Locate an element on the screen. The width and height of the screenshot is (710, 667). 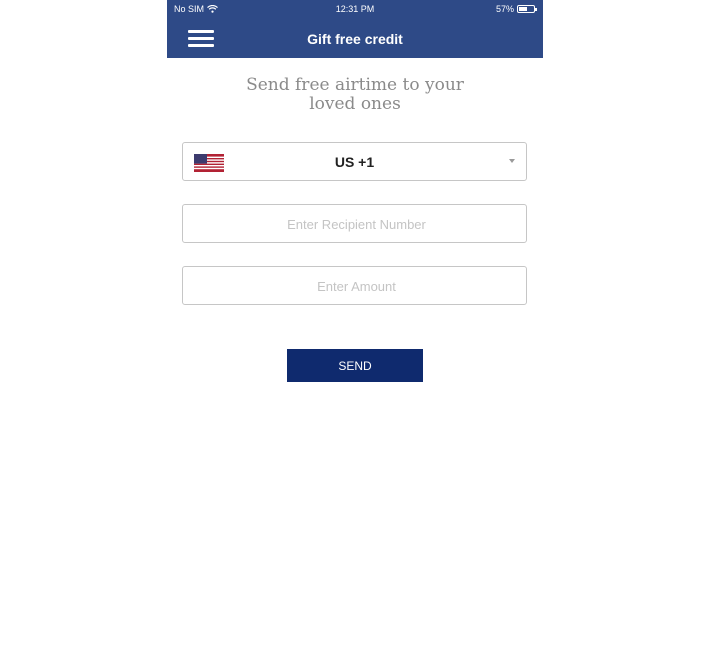
status-time: 12:31 PM is located at coordinates (355, 9).